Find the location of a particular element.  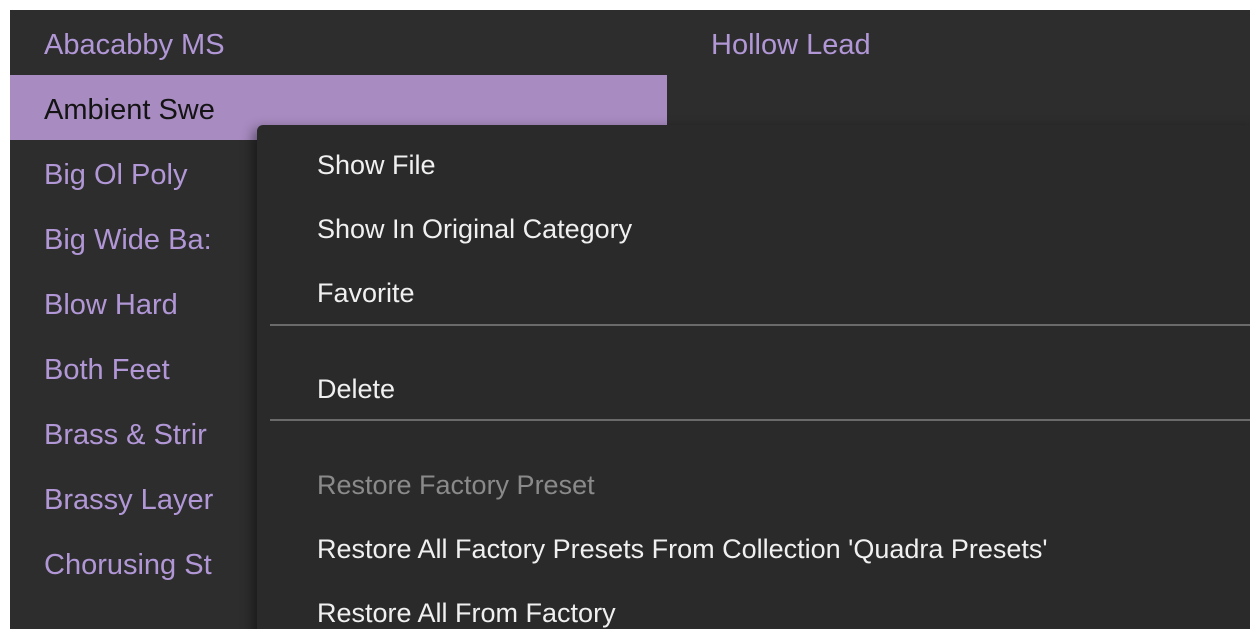

preset-item: Abacabby MS is located at coordinates (338, 42).